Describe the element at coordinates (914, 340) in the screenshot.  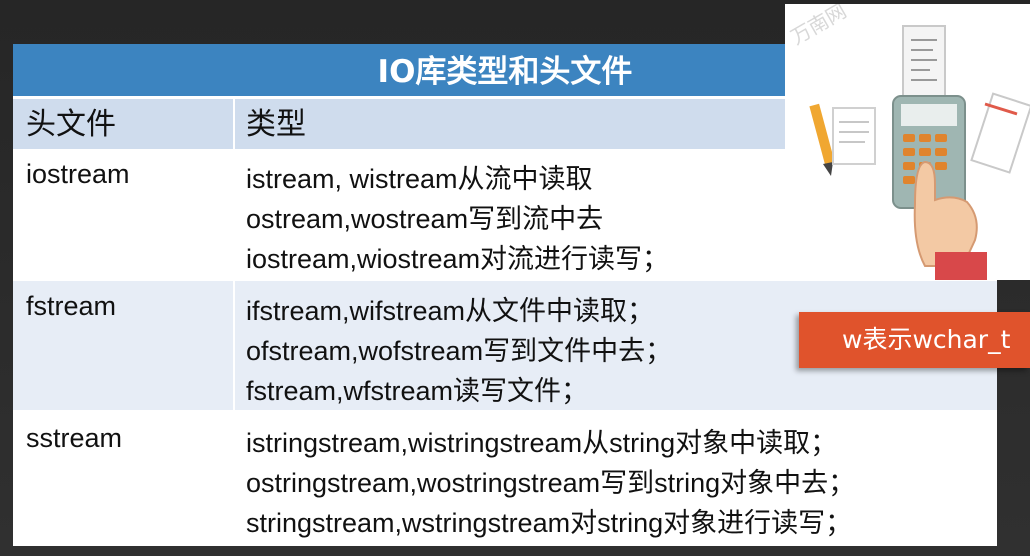
I see `wchar-note-badge: w表示wchar_t` at that location.